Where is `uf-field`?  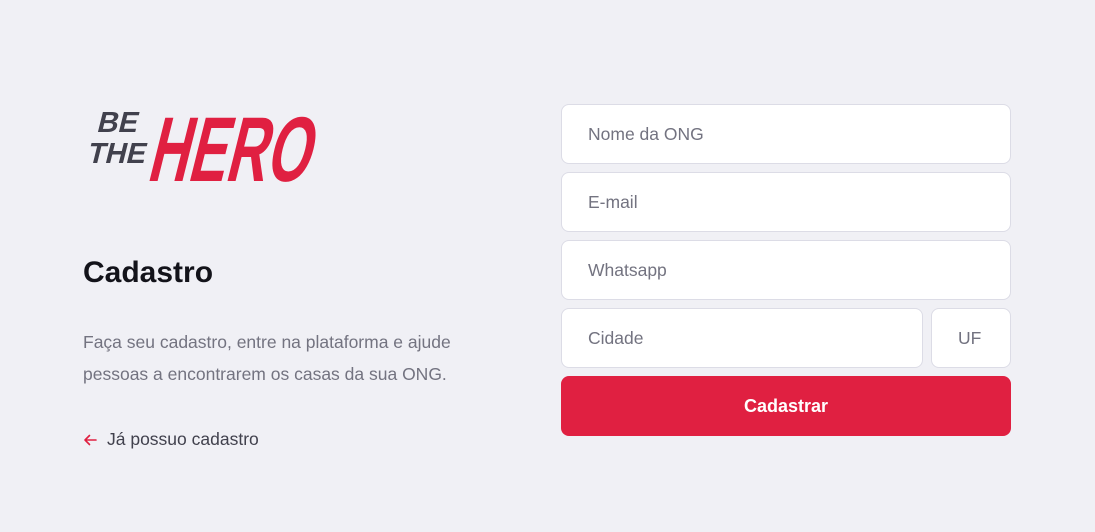
uf-field is located at coordinates (971, 338).